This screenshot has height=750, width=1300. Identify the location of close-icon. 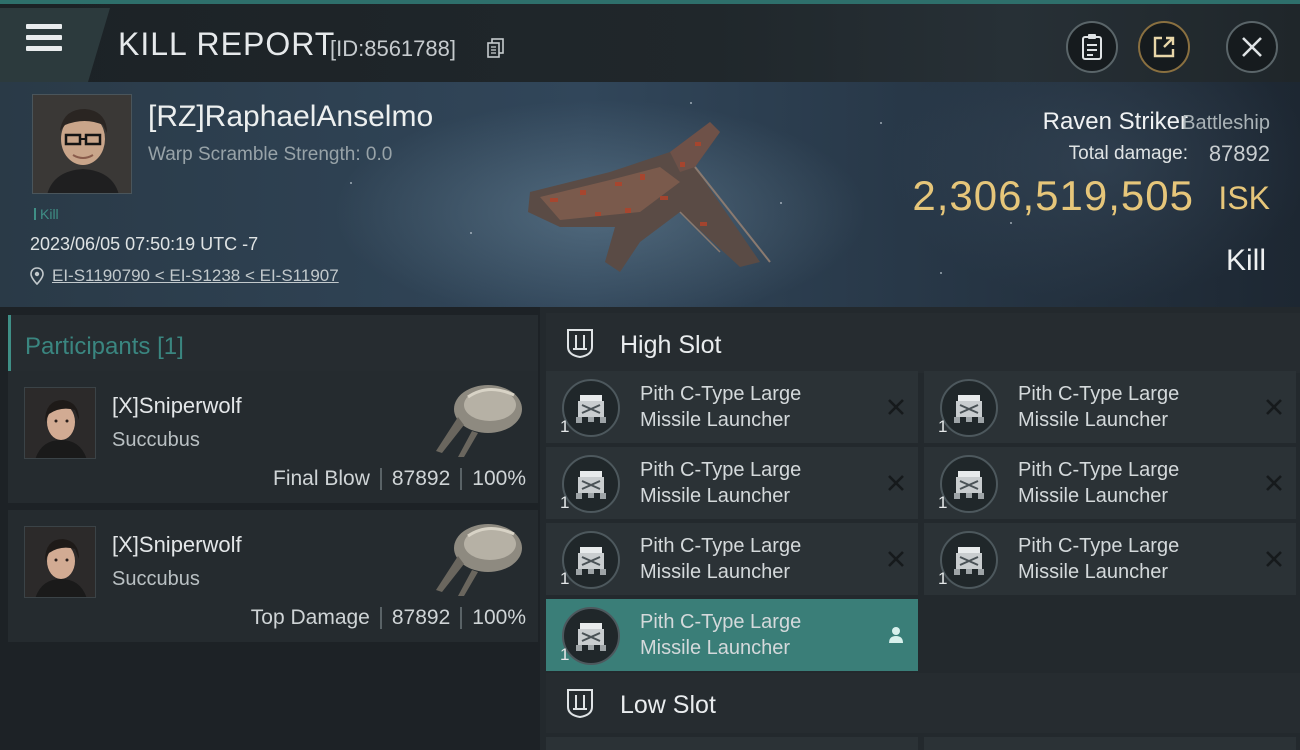
(1252, 47).